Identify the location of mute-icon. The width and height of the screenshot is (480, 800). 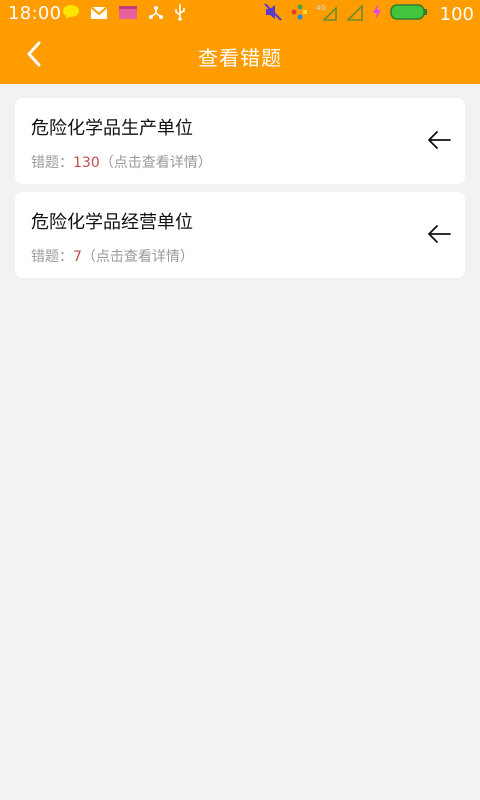
(272, 14).